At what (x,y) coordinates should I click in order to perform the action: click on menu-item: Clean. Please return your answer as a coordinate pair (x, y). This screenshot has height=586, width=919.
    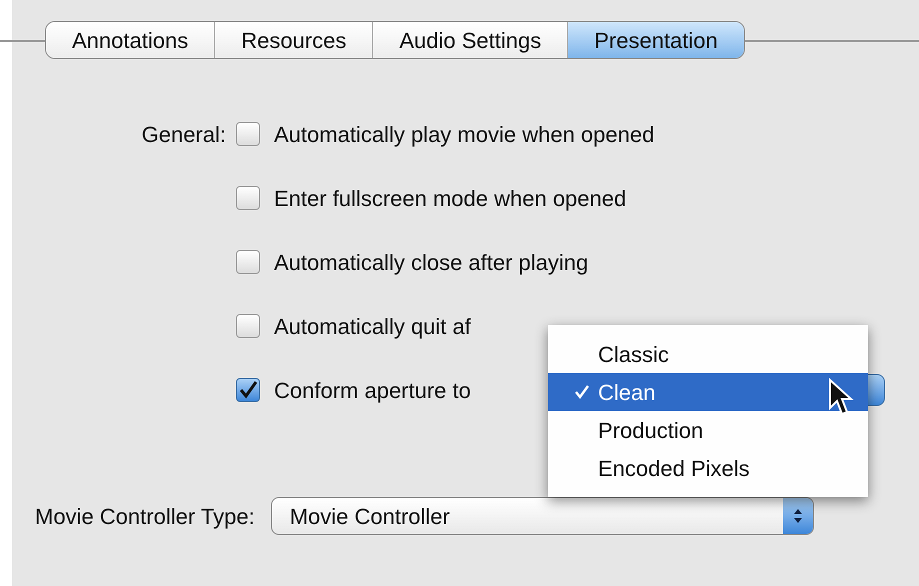
    Looking at the image, I should click on (708, 392).